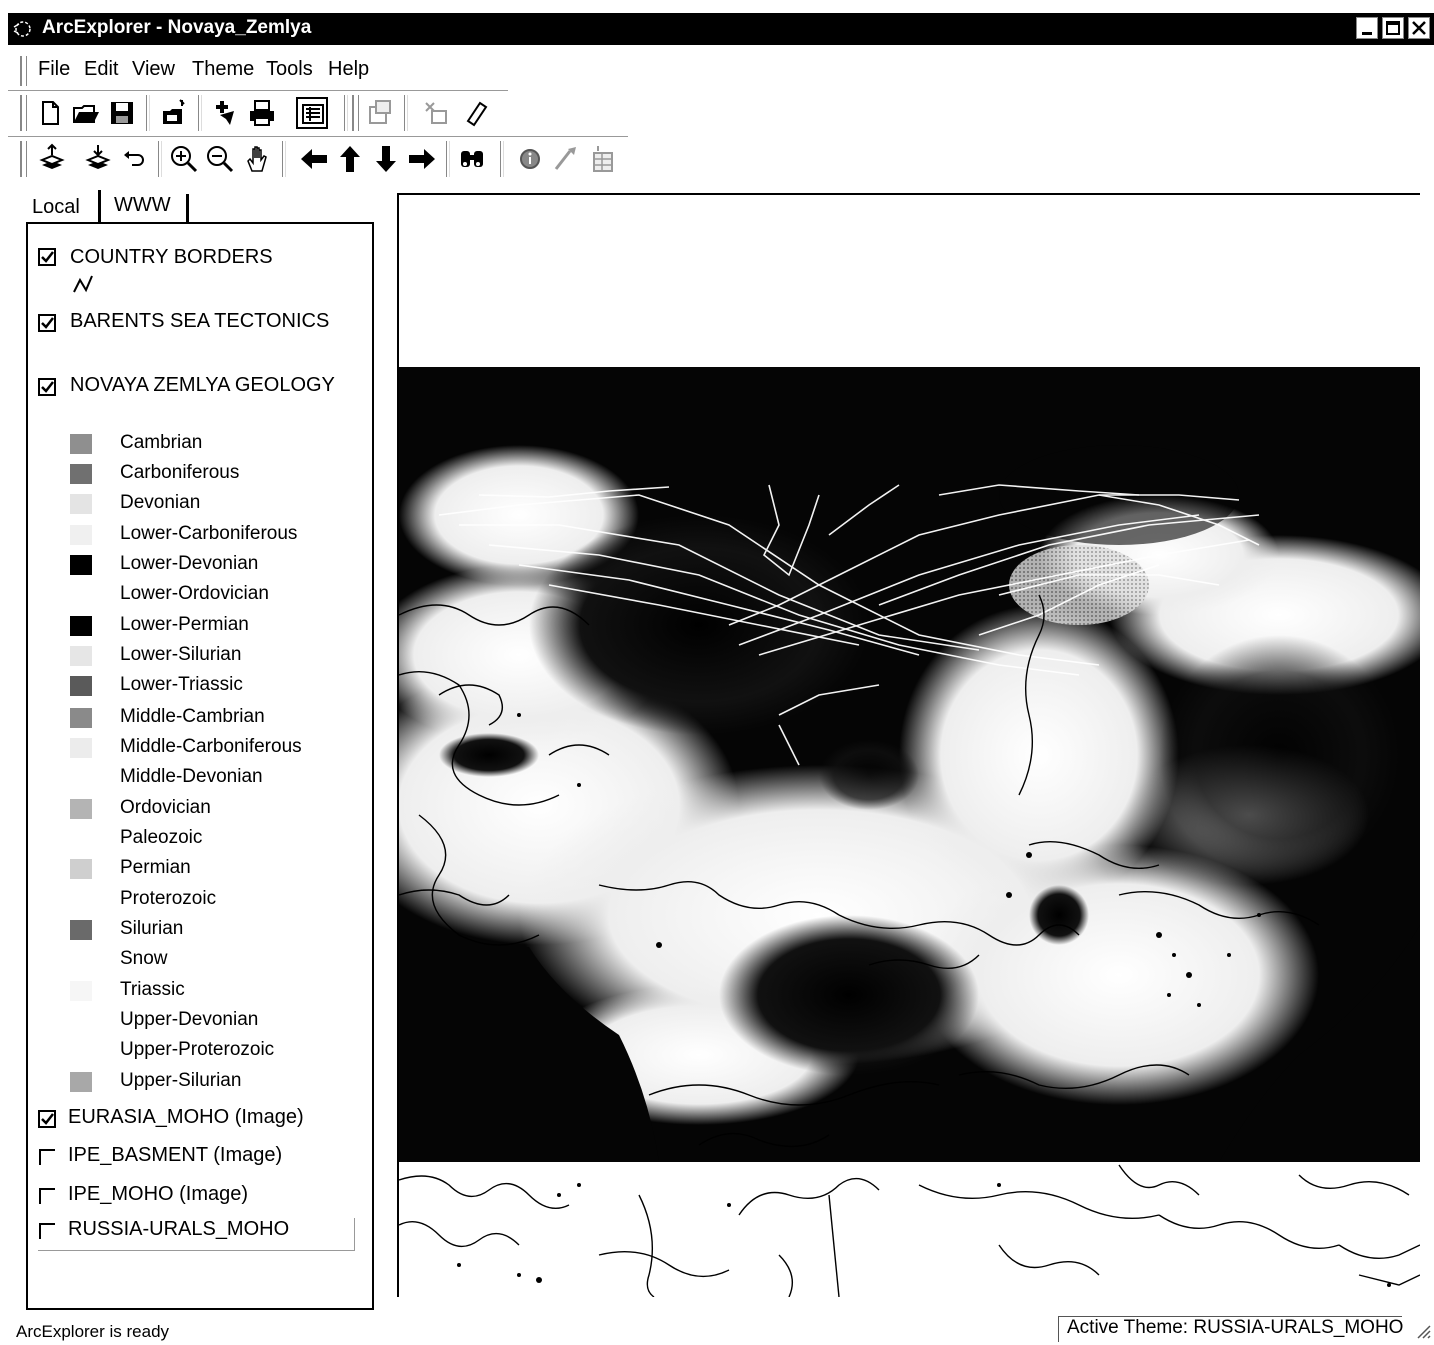  I want to click on pan-right-icon, so click(422, 159).